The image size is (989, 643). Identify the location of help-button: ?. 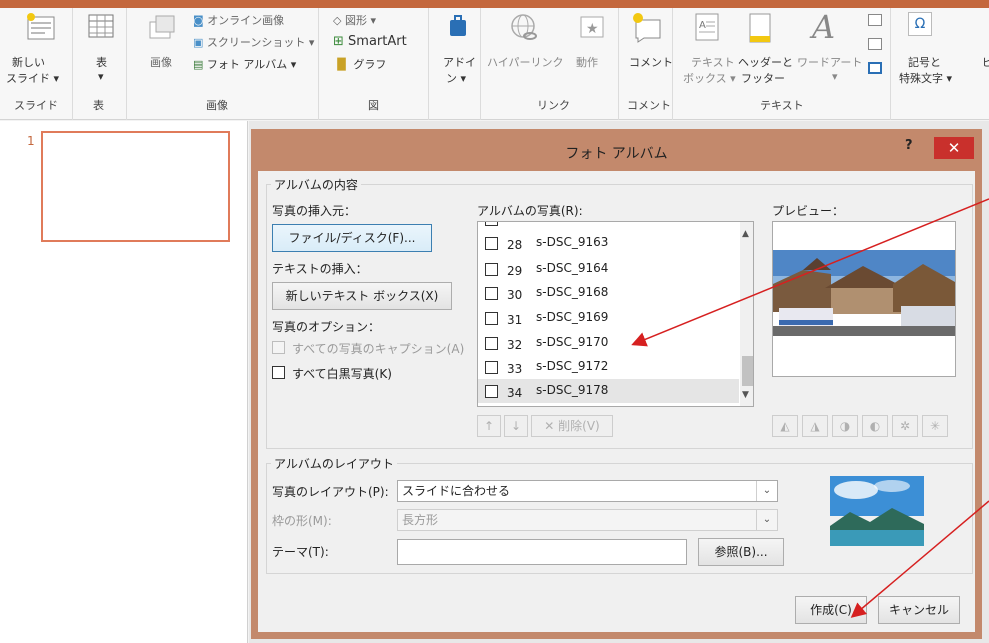
(909, 145).